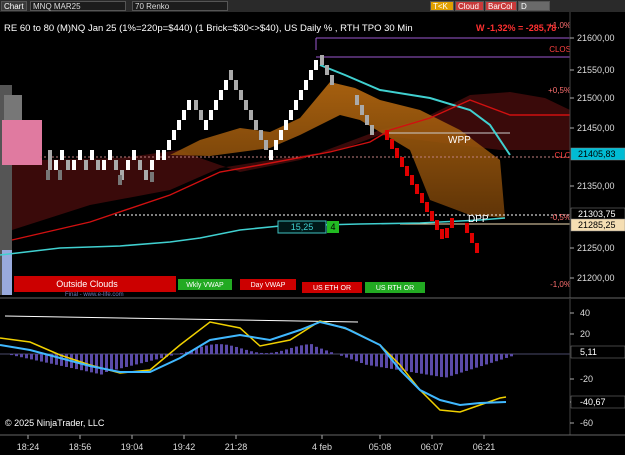 The image size is (625, 455). I want to click on price-tick-label: 21550,00, so click(596, 70).